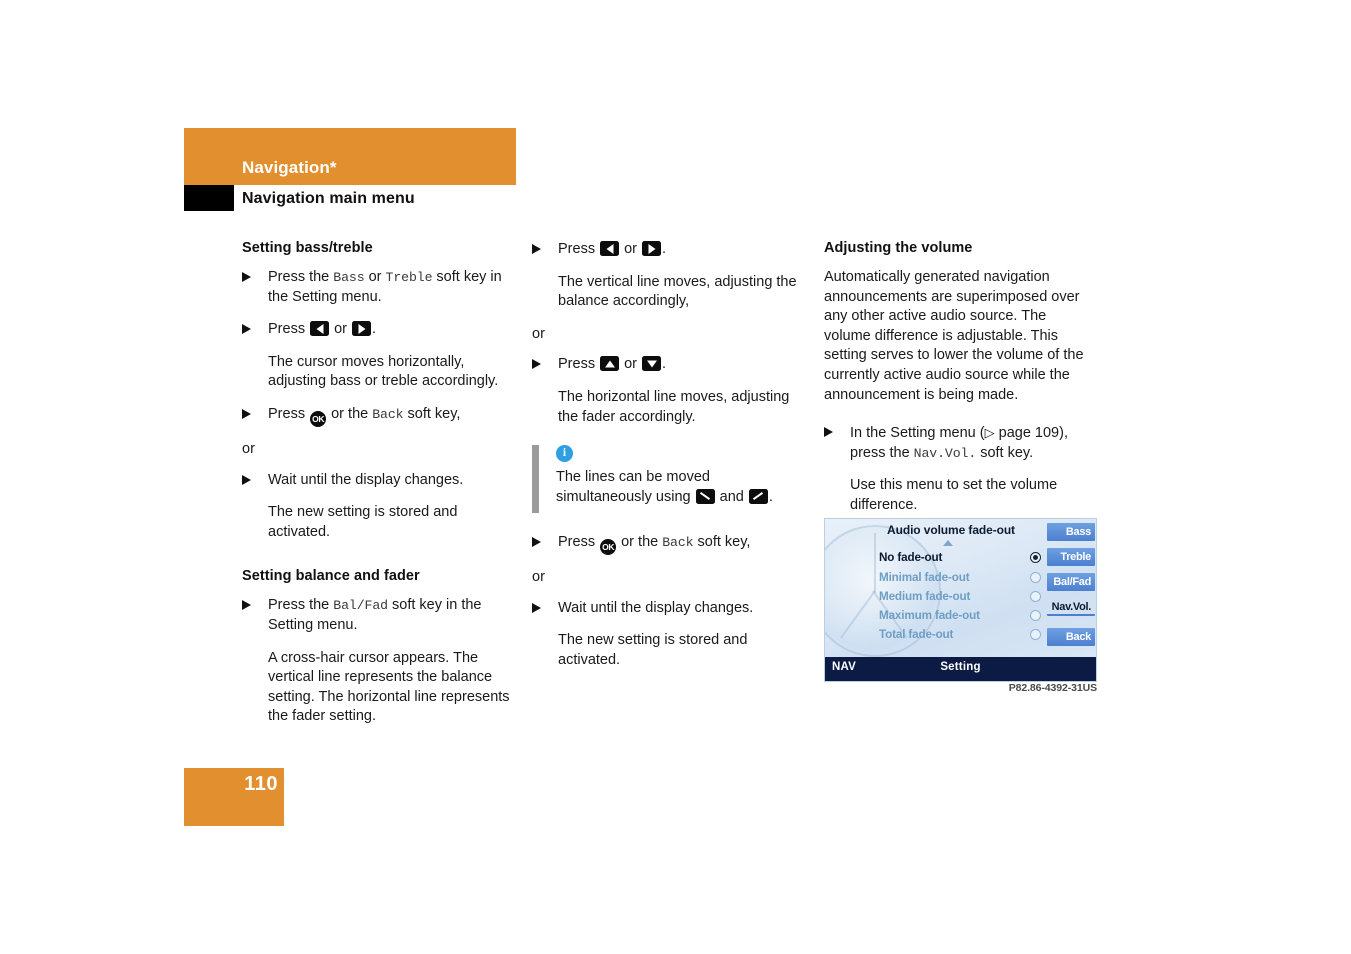 The image size is (1351, 954). Describe the element at coordinates (961, 596) in the screenshot. I see `nav-option-row: Medium fade-out` at that location.